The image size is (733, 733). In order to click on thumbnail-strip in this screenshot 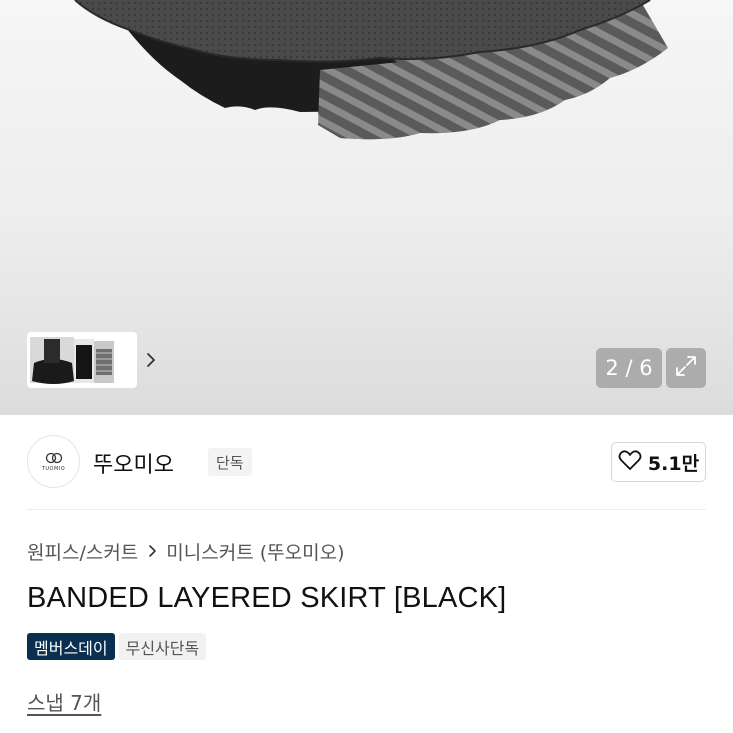, I will do `click(91, 360)`.